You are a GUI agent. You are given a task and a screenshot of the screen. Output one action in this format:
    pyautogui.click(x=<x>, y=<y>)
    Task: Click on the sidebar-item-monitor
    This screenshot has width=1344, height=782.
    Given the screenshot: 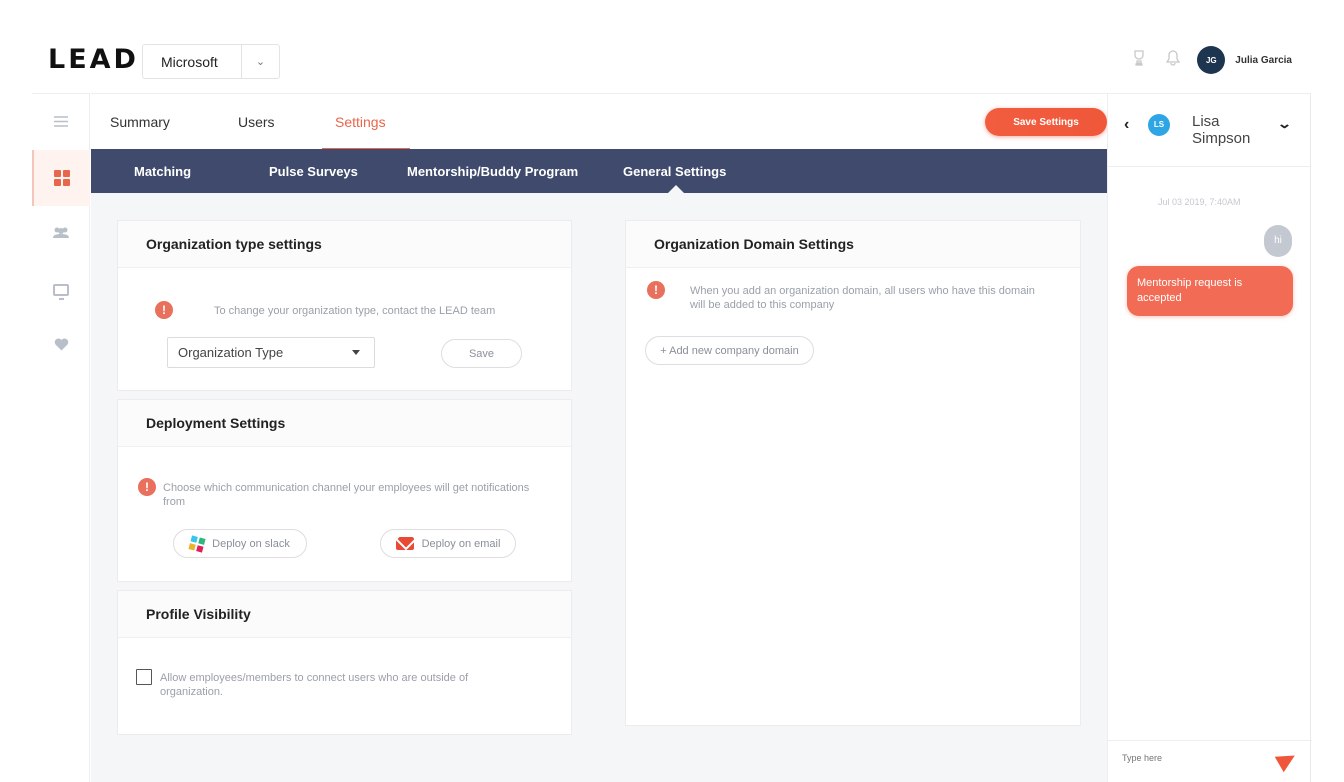 What is the action you would take?
    pyautogui.click(x=61, y=290)
    